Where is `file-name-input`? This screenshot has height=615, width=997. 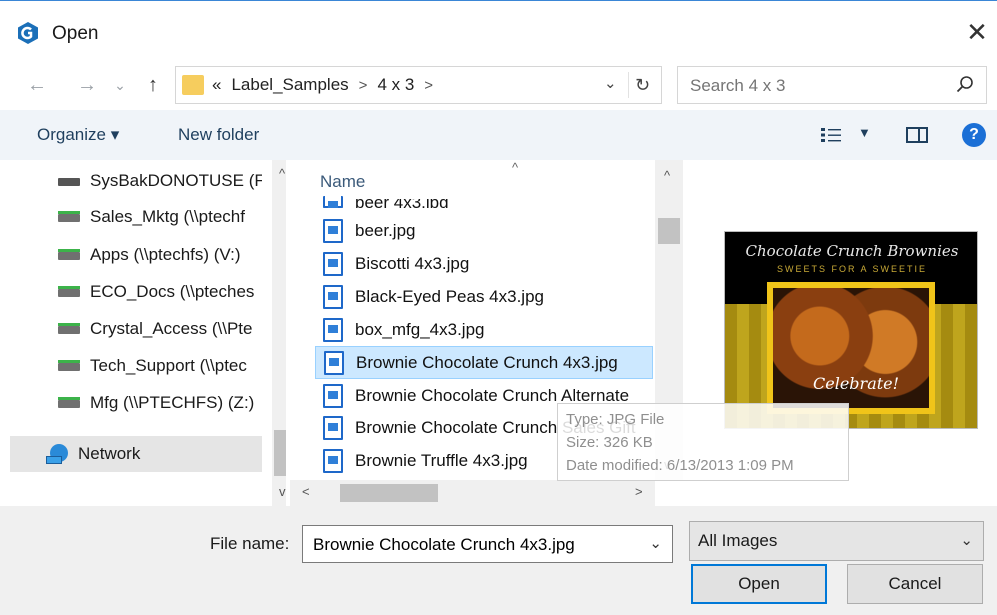 file-name-input is located at coordinates (471, 545).